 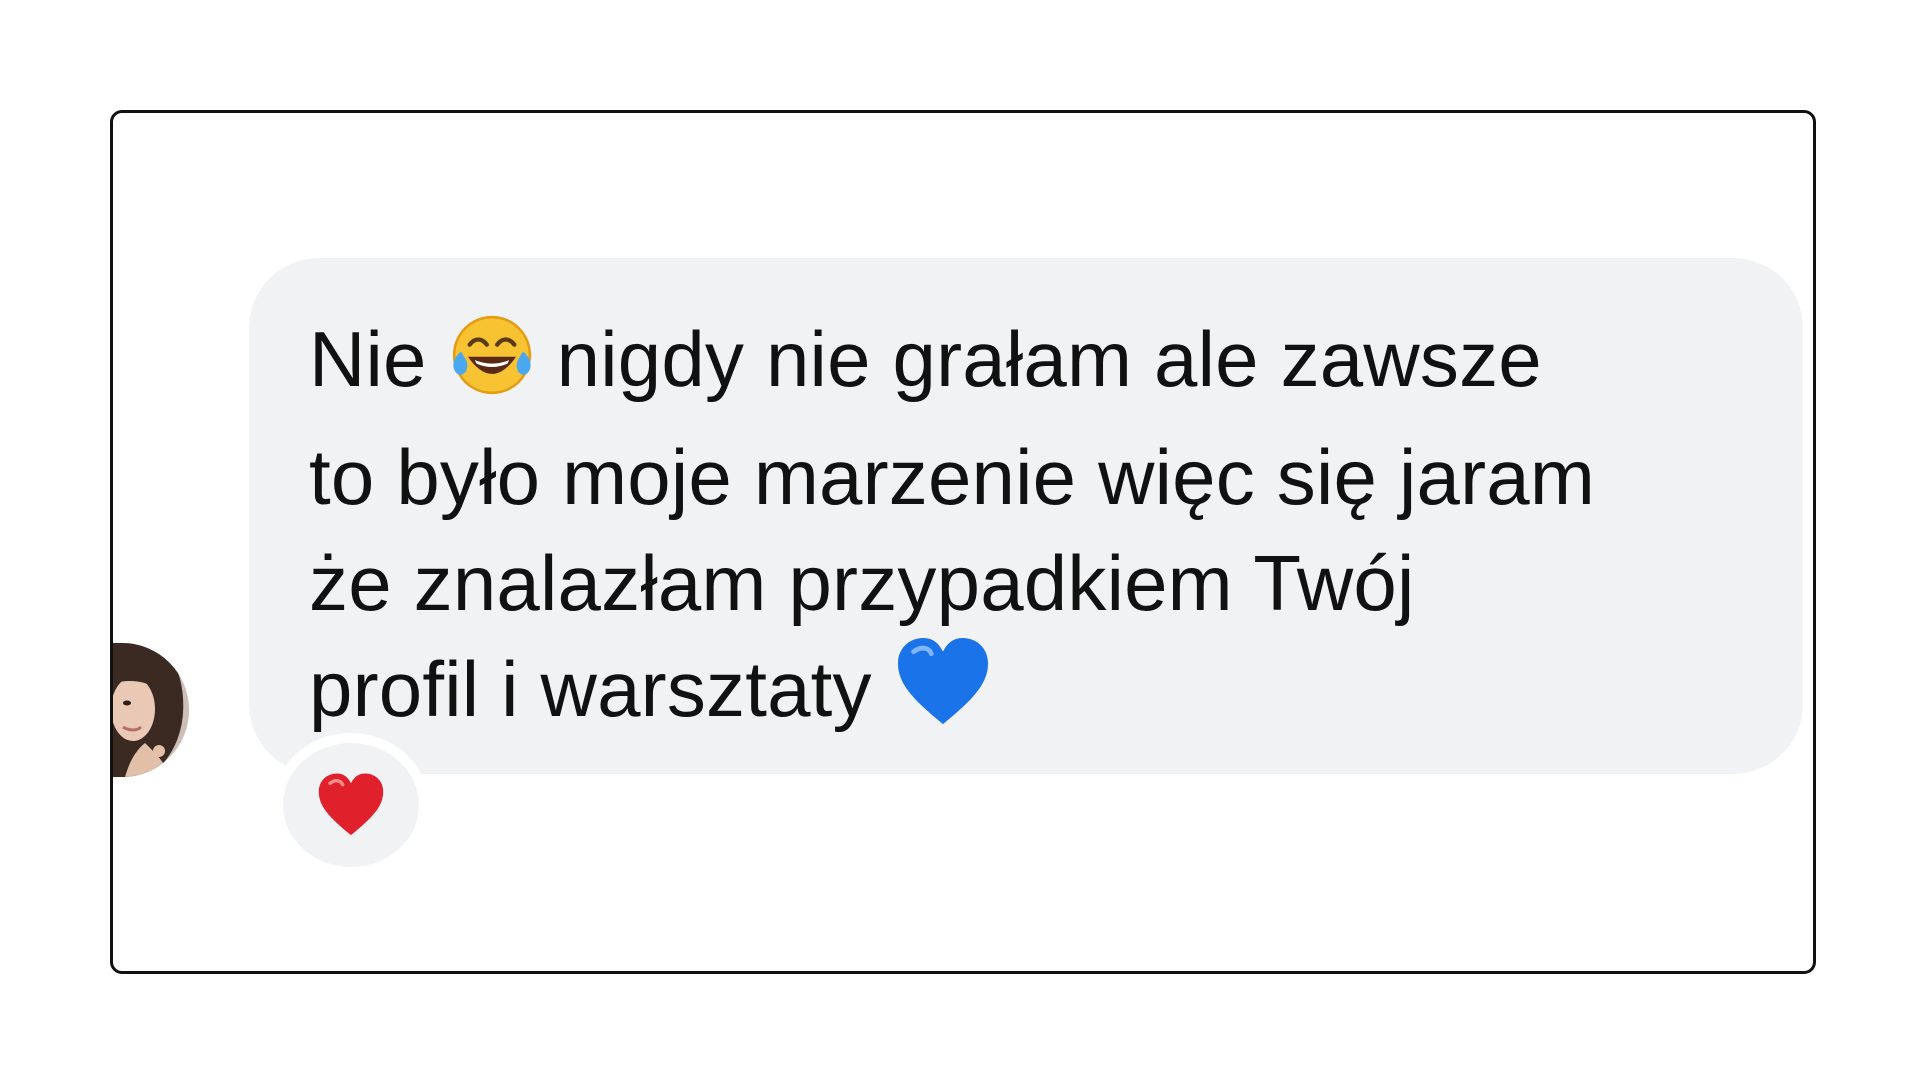 I want to click on message-text-segment: nigdy nie grałam ale zawsze, so click(x=1049, y=359).